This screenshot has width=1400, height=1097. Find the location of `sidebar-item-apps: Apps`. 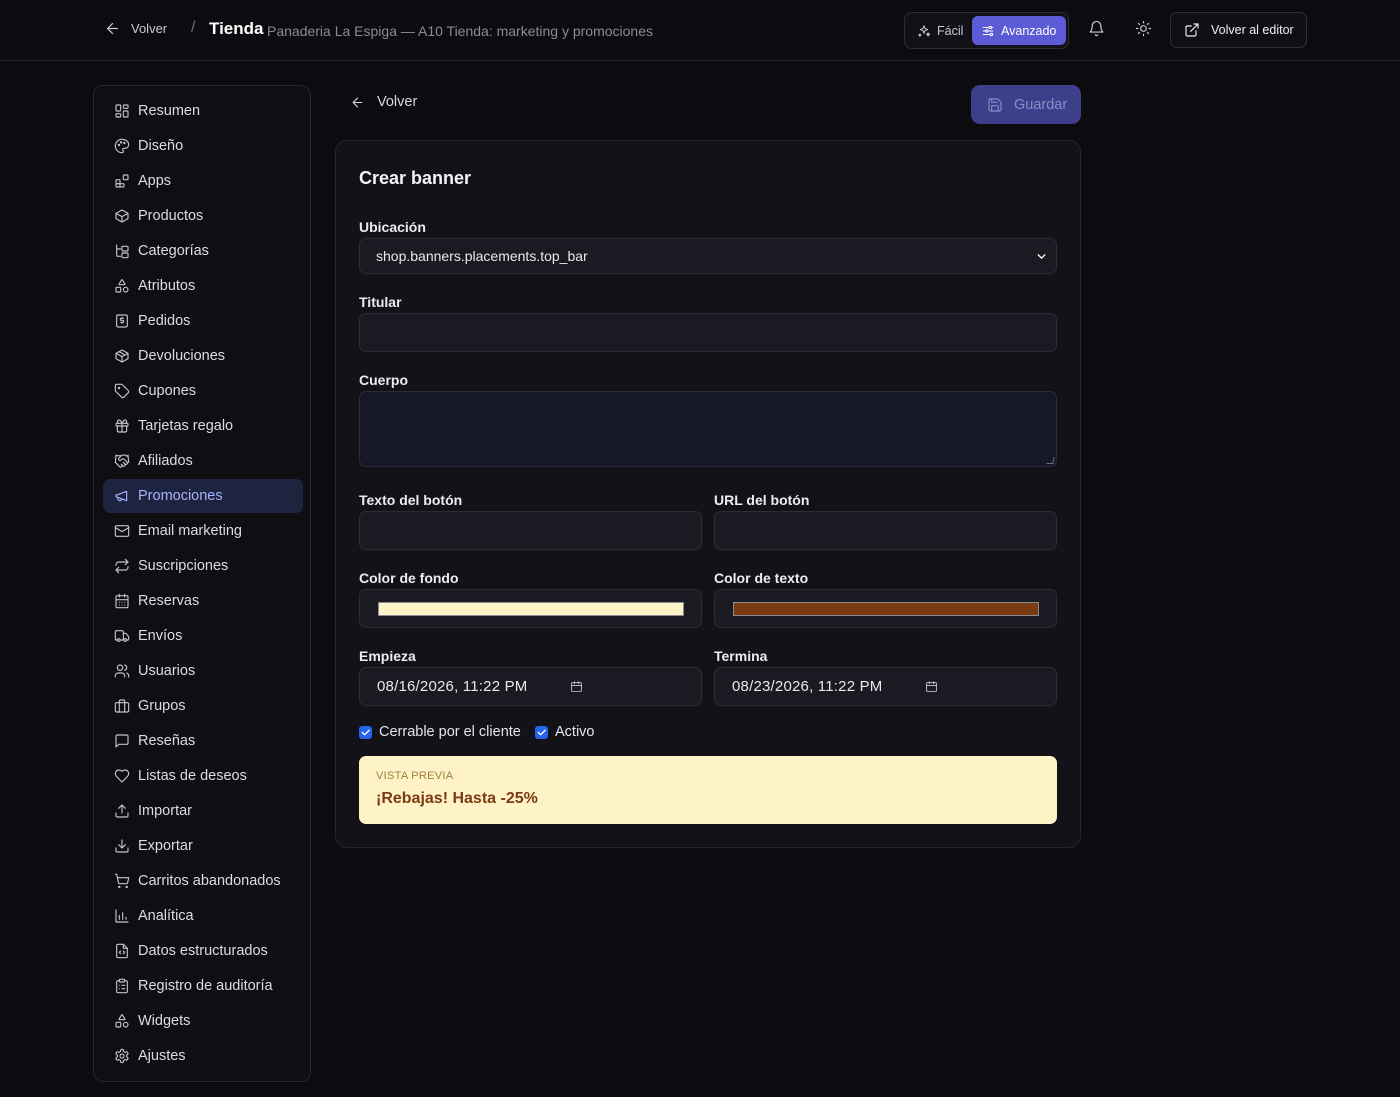

sidebar-item-apps: Apps is located at coordinates (203, 181).